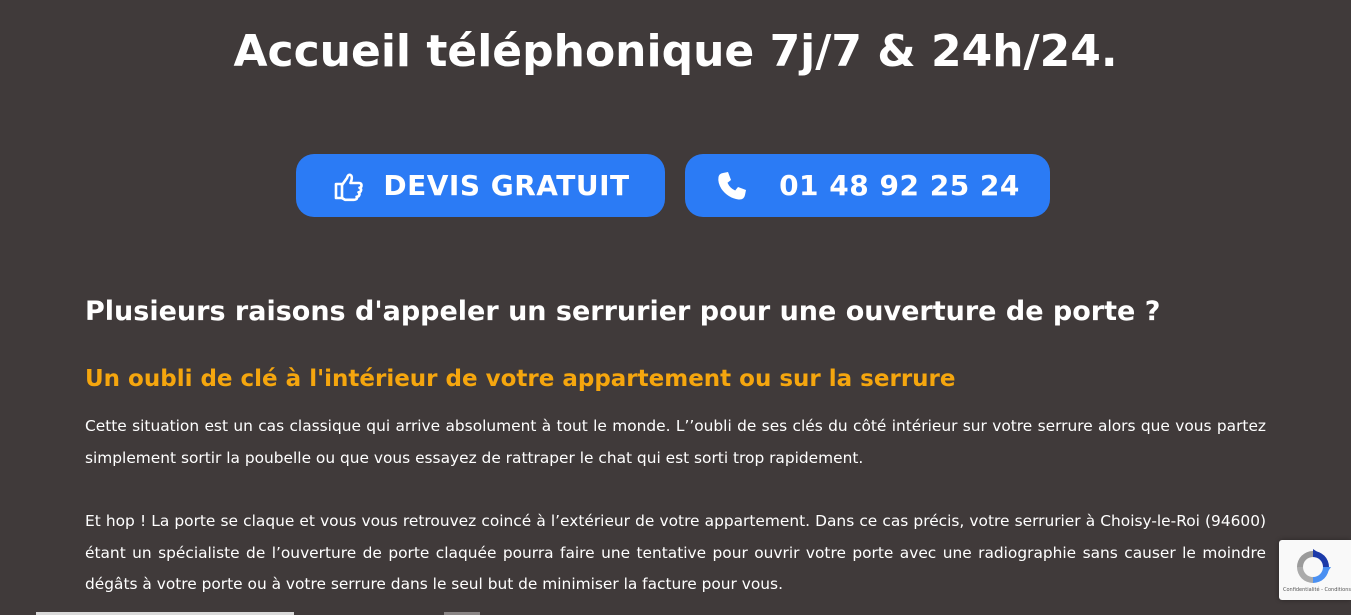 The width and height of the screenshot is (1351, 615). Describe the element at coordinates (1317, 590) in the screenshot. I see `recaptcha-terms: Confidentialité - Conditions` at that location.